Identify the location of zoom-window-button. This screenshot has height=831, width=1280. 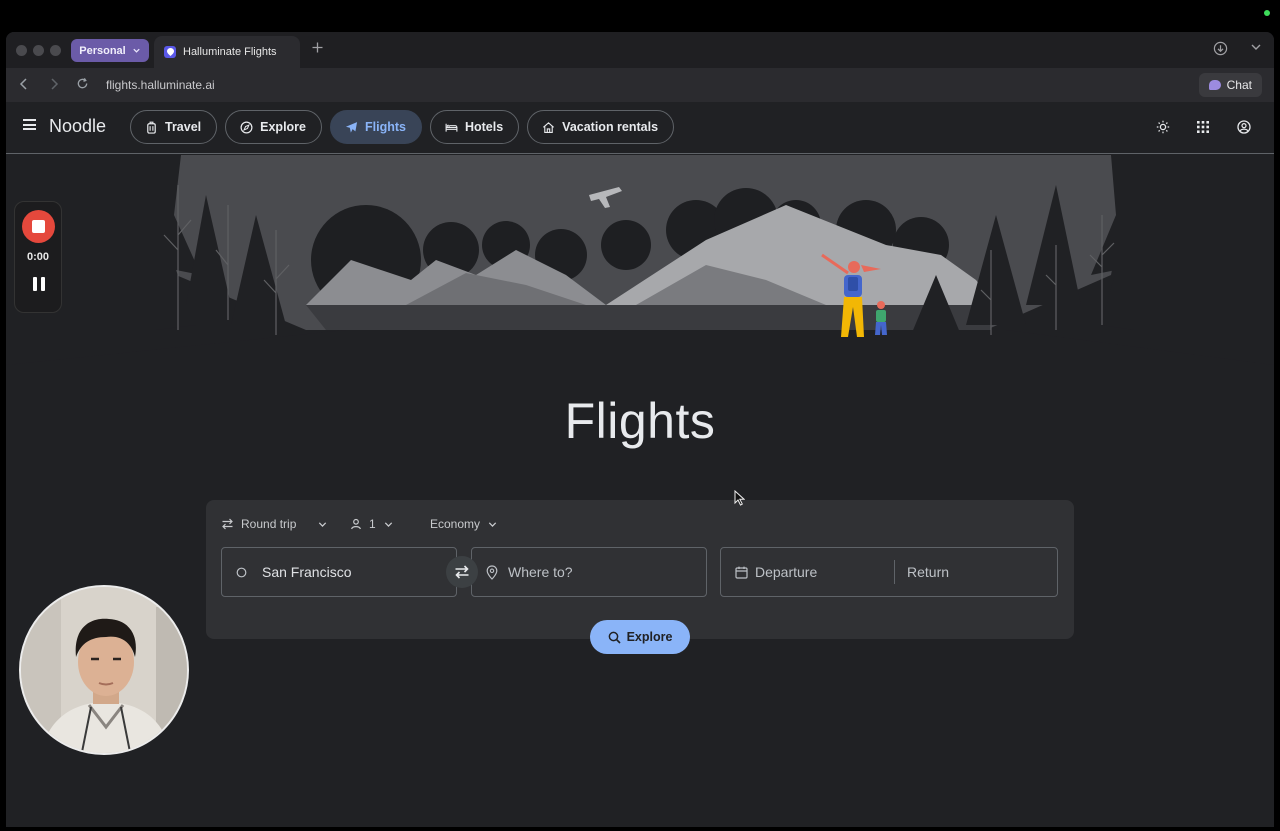
(55, 50).